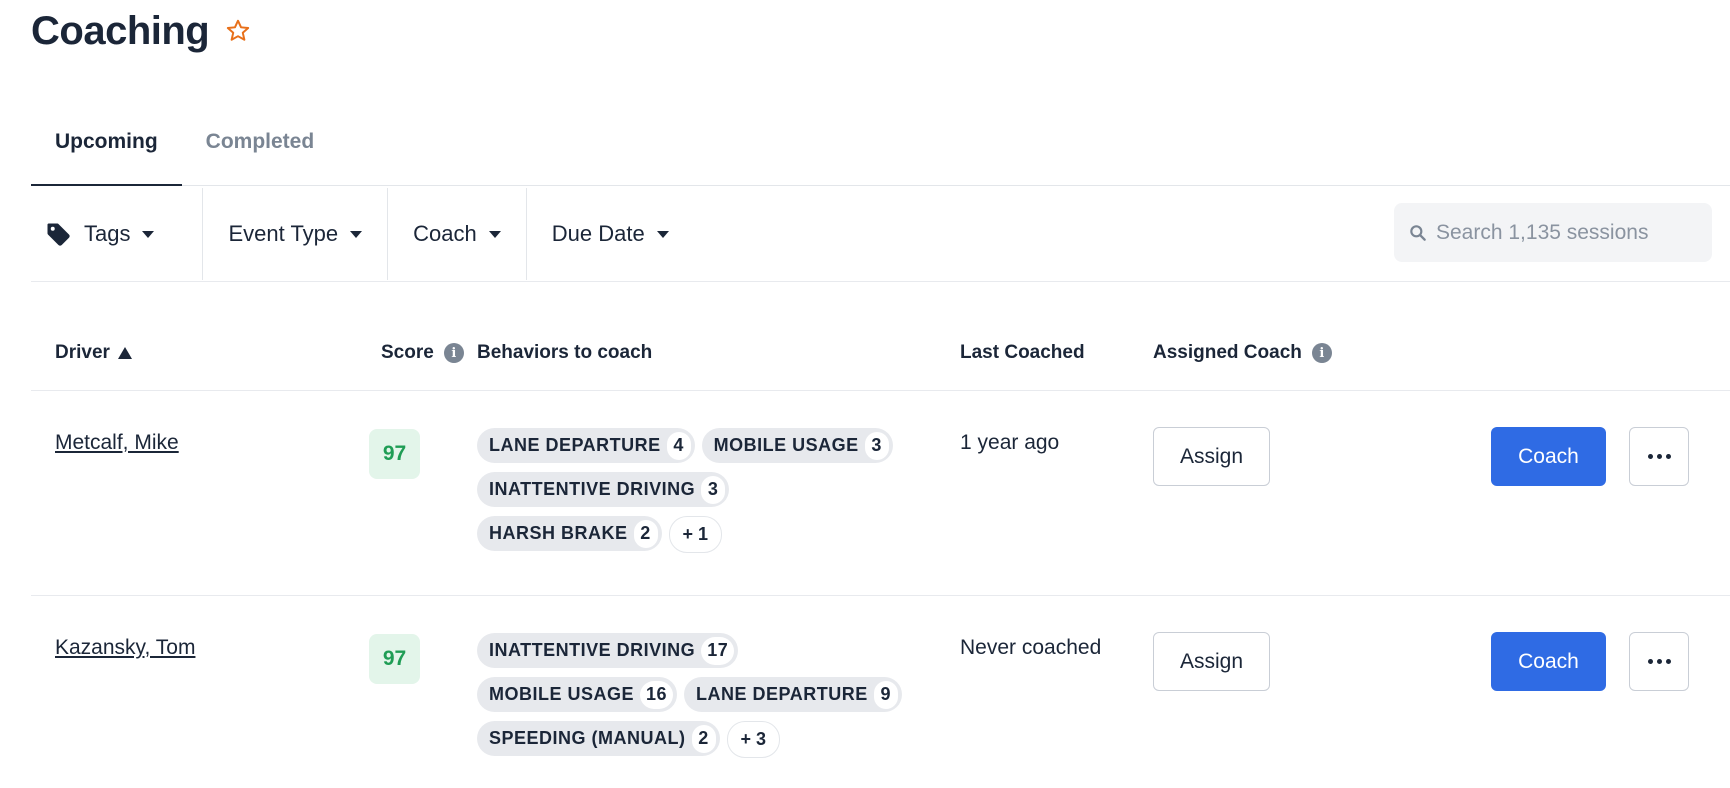 This screenshot has width=1730, height=788. I want to click on due-date-filter: Due Date, so click(609, 234).